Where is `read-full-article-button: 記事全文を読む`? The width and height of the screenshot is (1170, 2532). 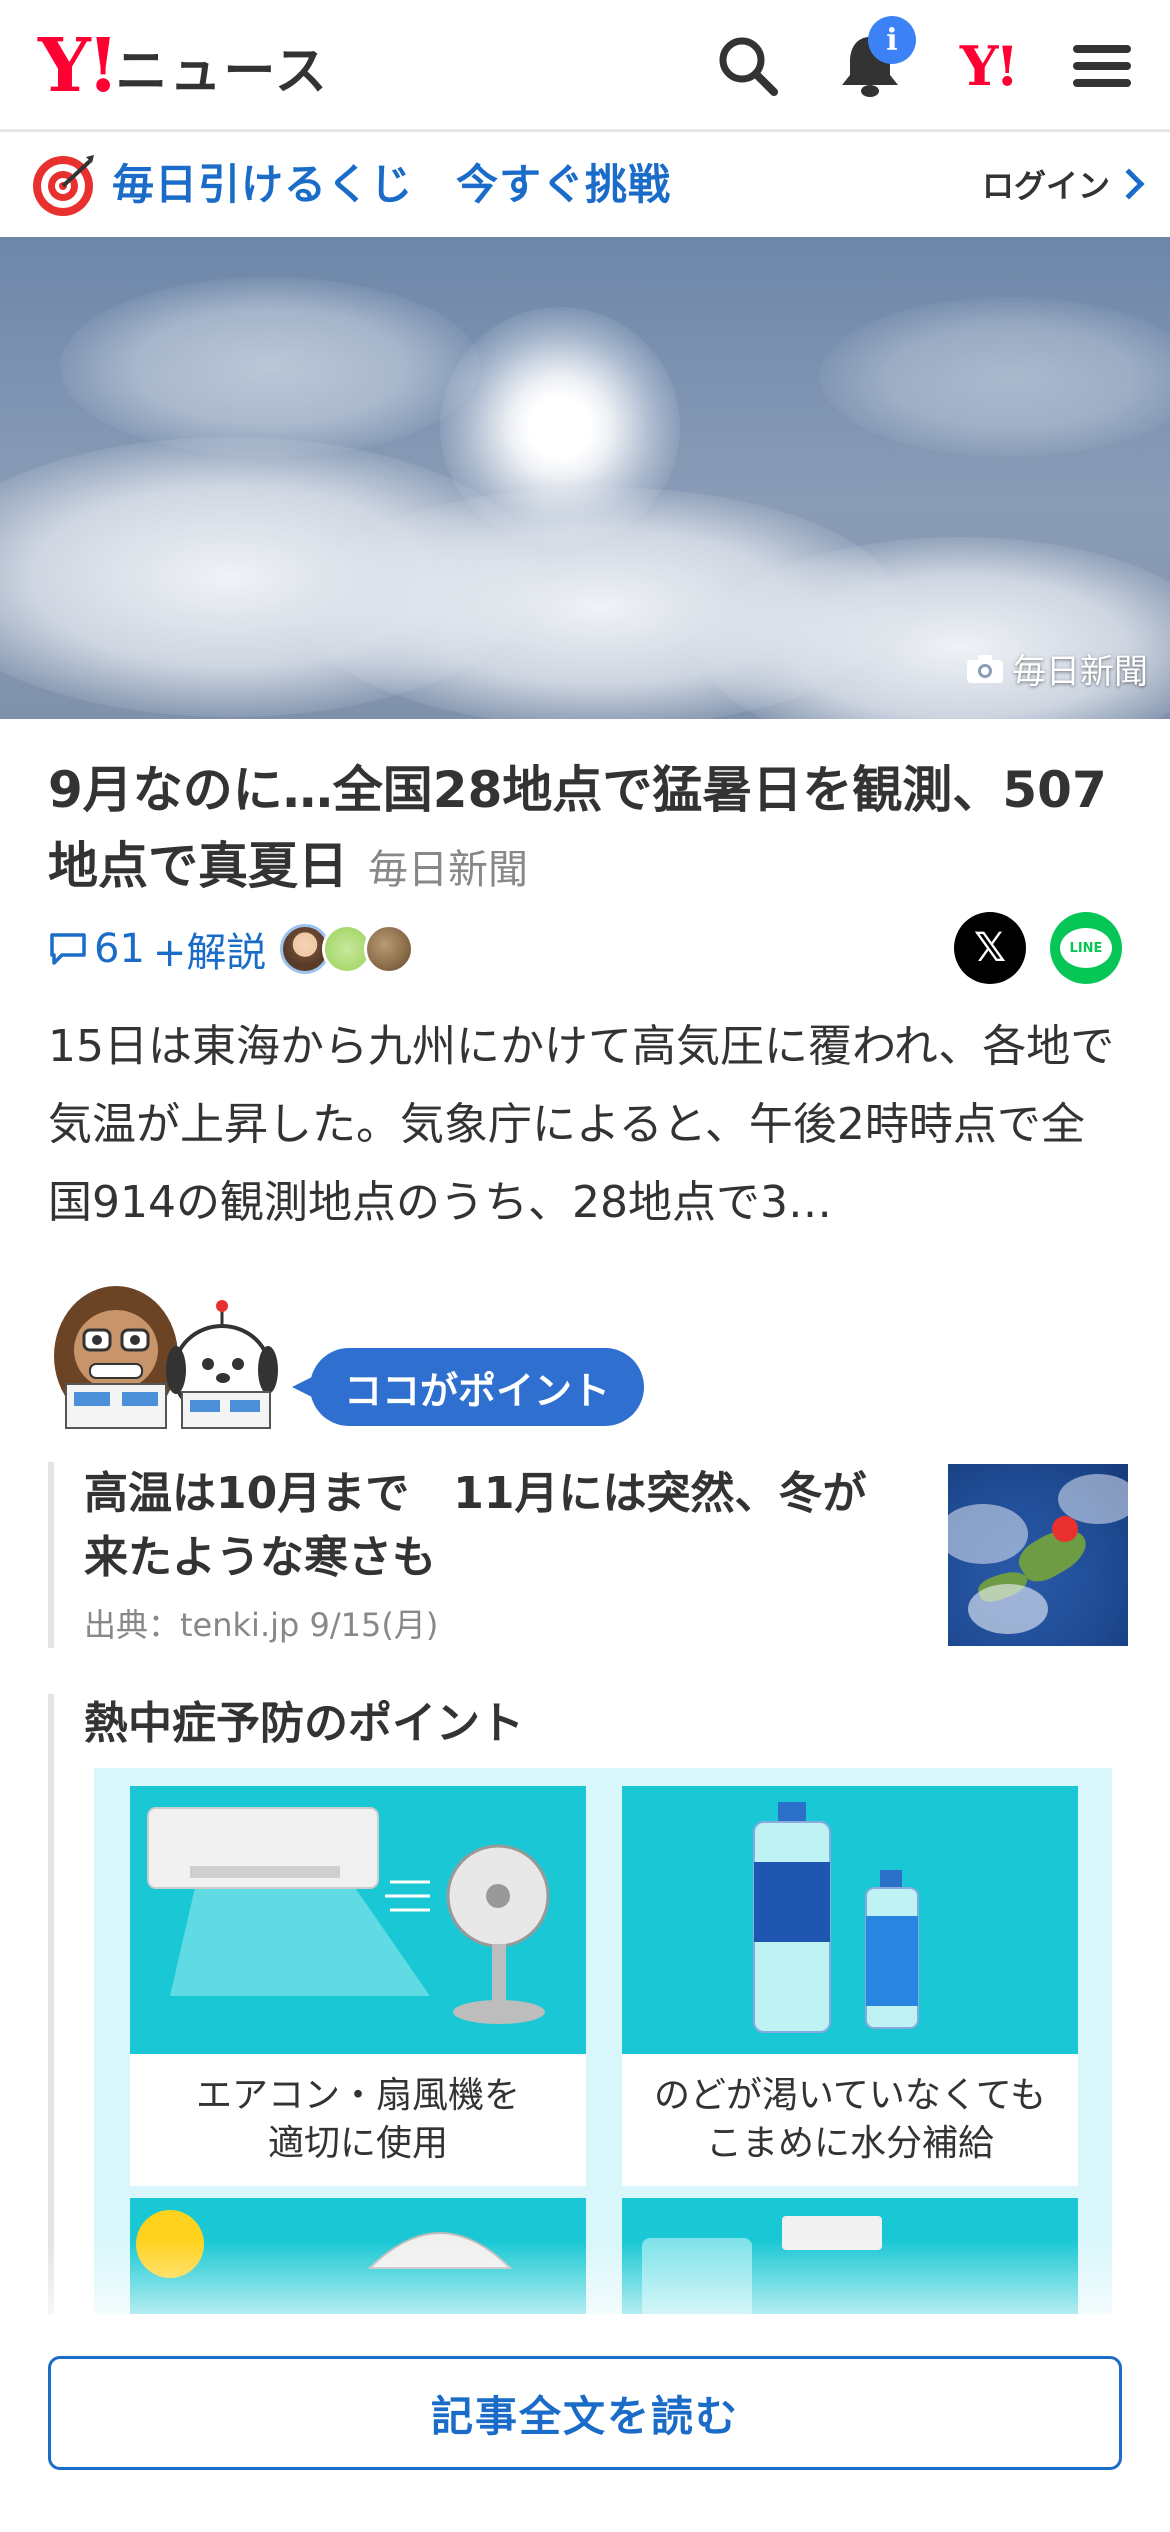
read-full-article-button: 記事全文を読む is located at coordinates (585, 2413).